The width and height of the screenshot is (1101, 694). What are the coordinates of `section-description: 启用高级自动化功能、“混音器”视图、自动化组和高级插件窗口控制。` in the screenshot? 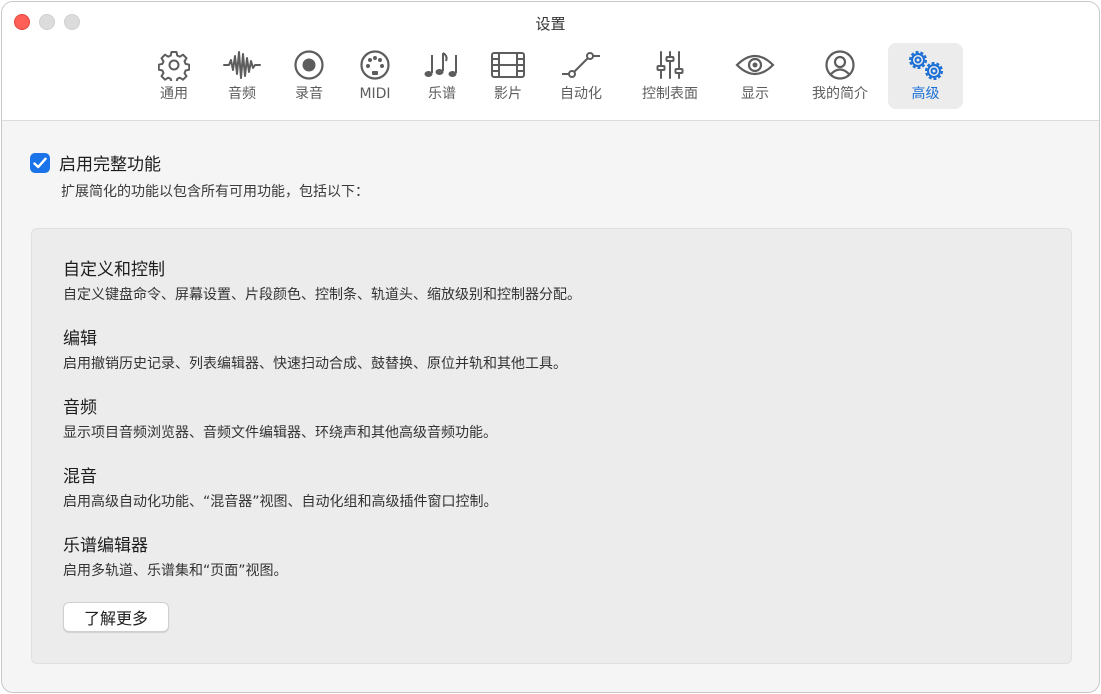 It's located at (280, 502).